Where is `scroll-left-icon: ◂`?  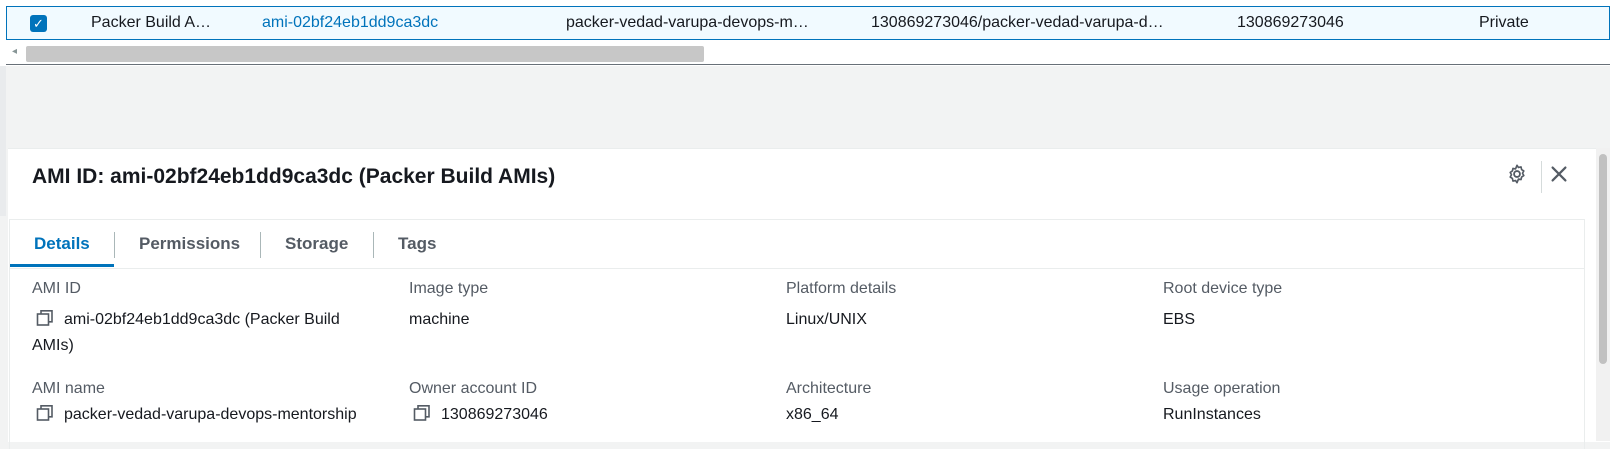 scroll-left-icon: ◂ is located at coordinates (14, 51).